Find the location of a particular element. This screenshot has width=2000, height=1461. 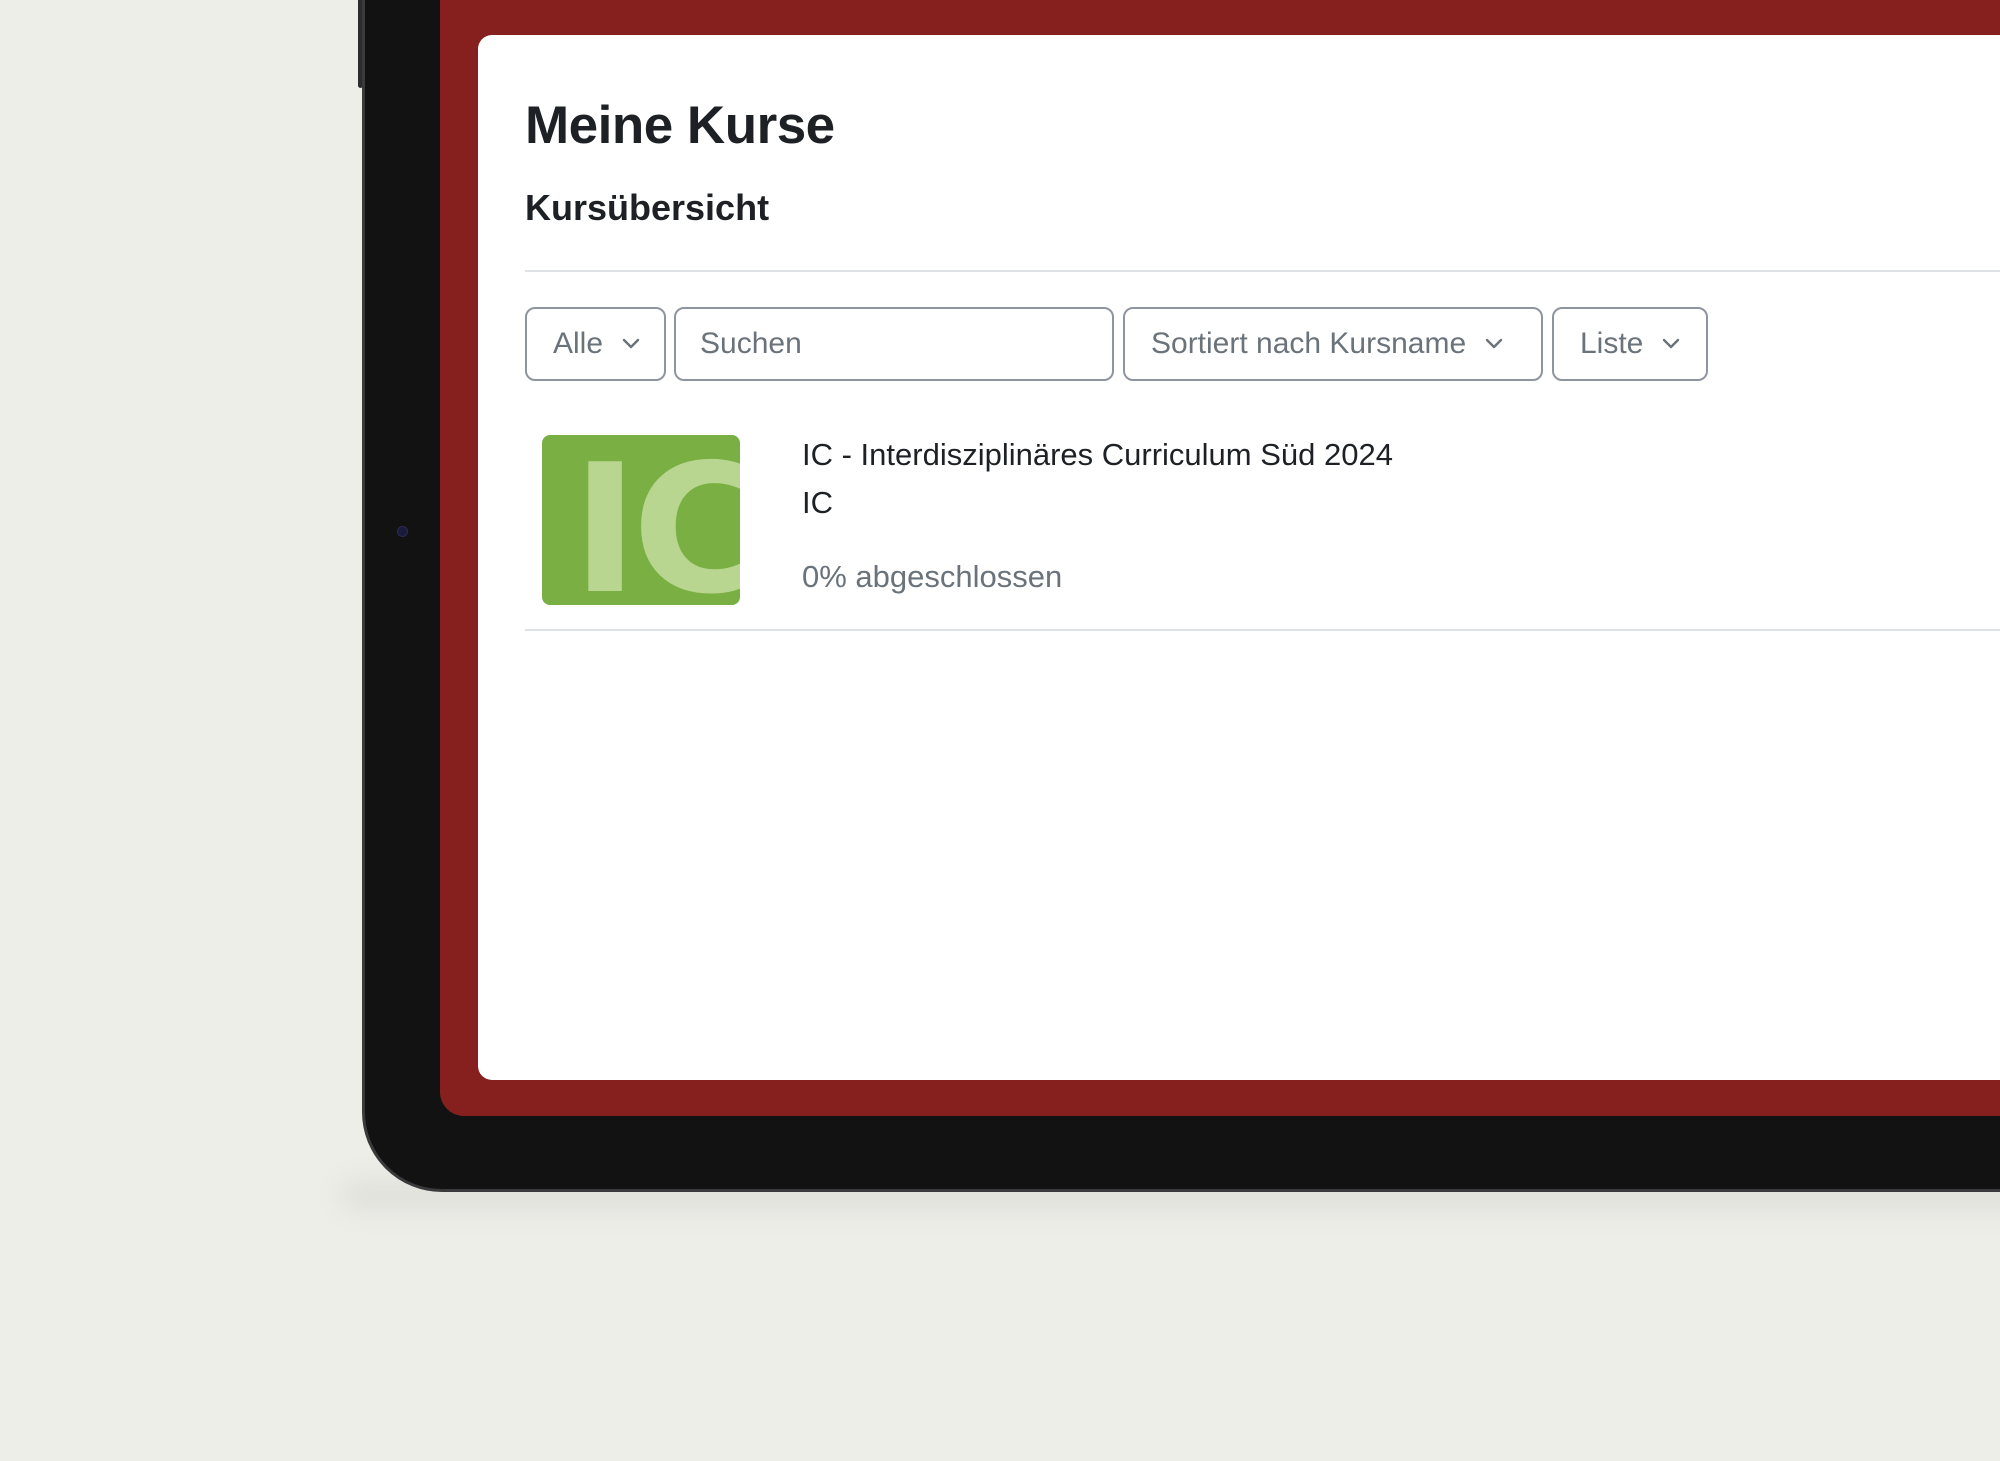

grouping-dropdown: Alle is located at coordinates (595, 344).